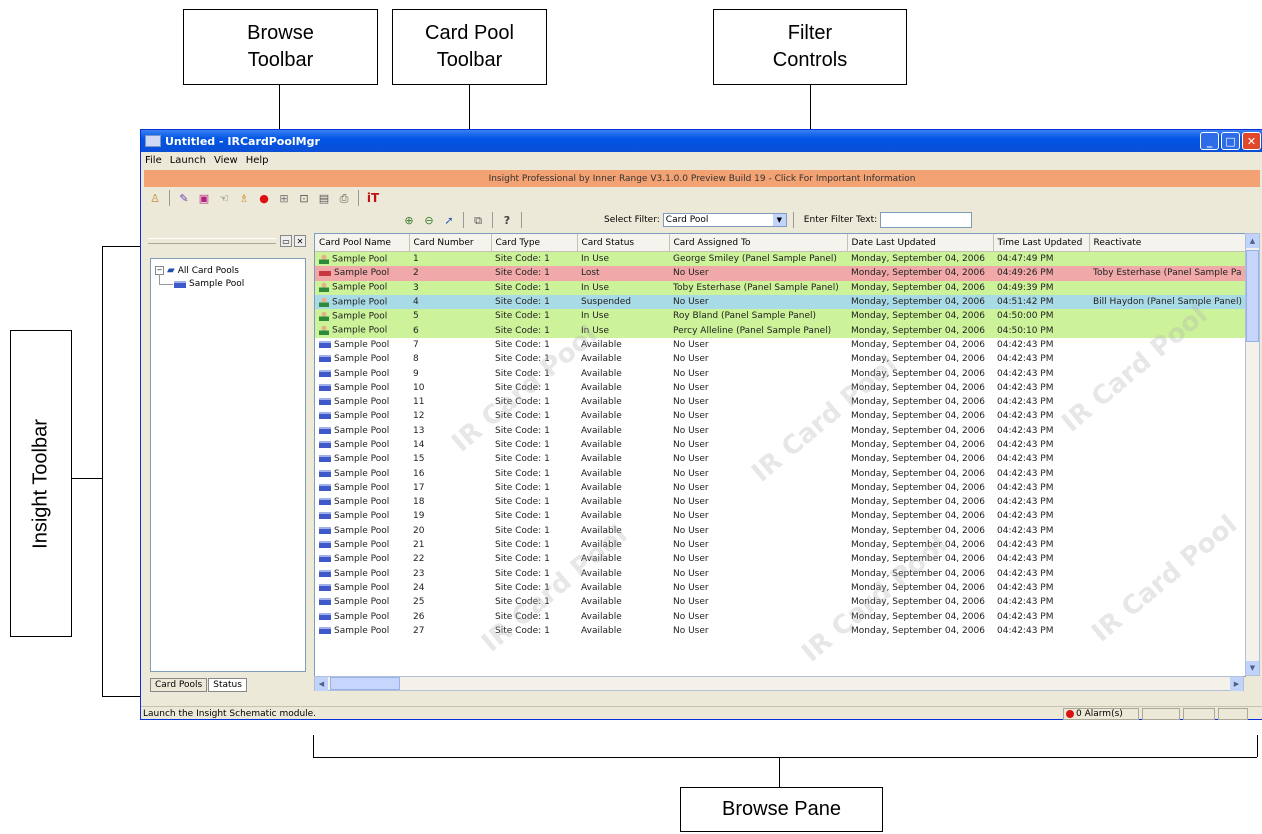  What do you see at coordinates (226, 160) in the screenshot?
I see `menu-view: View` at bounding box center [226, 160].